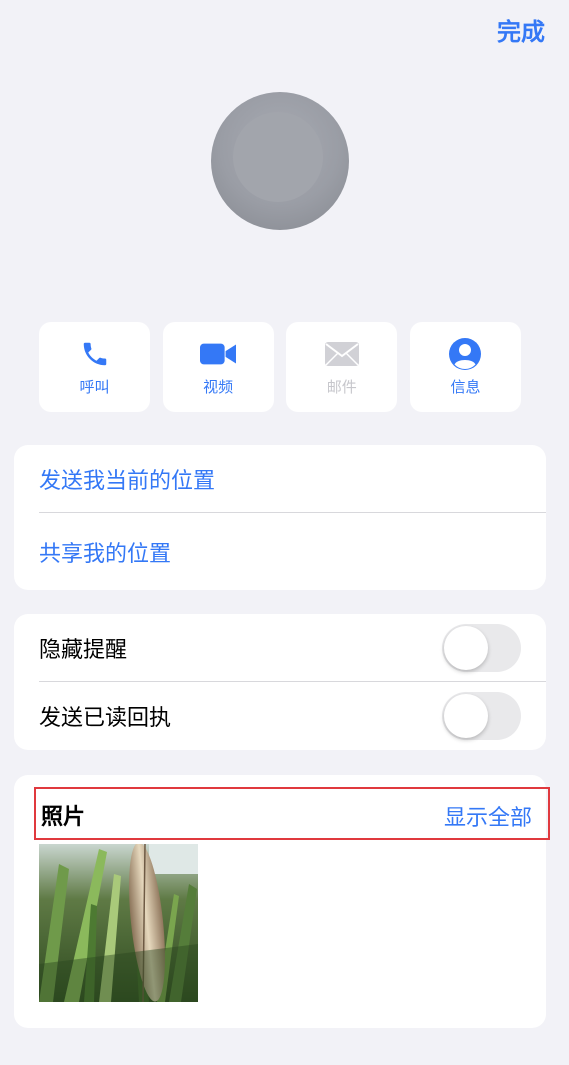 The height and width of the screenshot is (1065, 569). I want to click on action-buttons: 呼叫 视频 邮件 信息, so click(280, 367).